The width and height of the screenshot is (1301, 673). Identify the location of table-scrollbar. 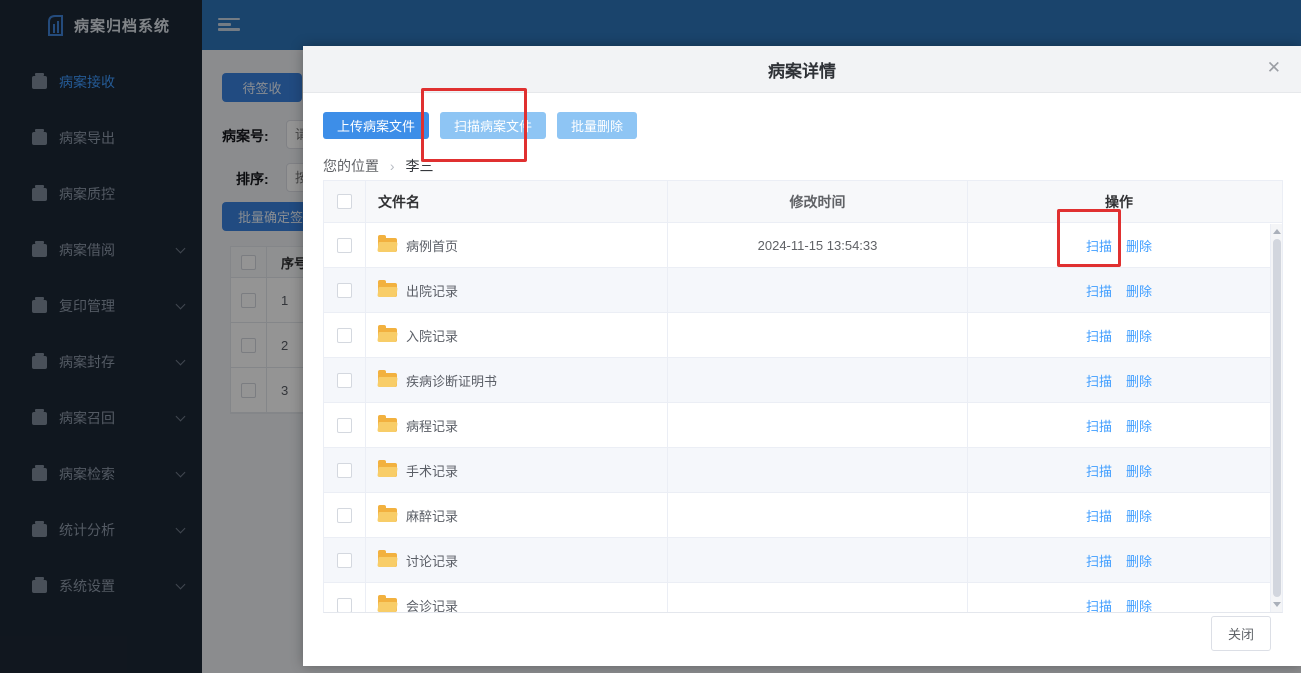
(1276, 418).